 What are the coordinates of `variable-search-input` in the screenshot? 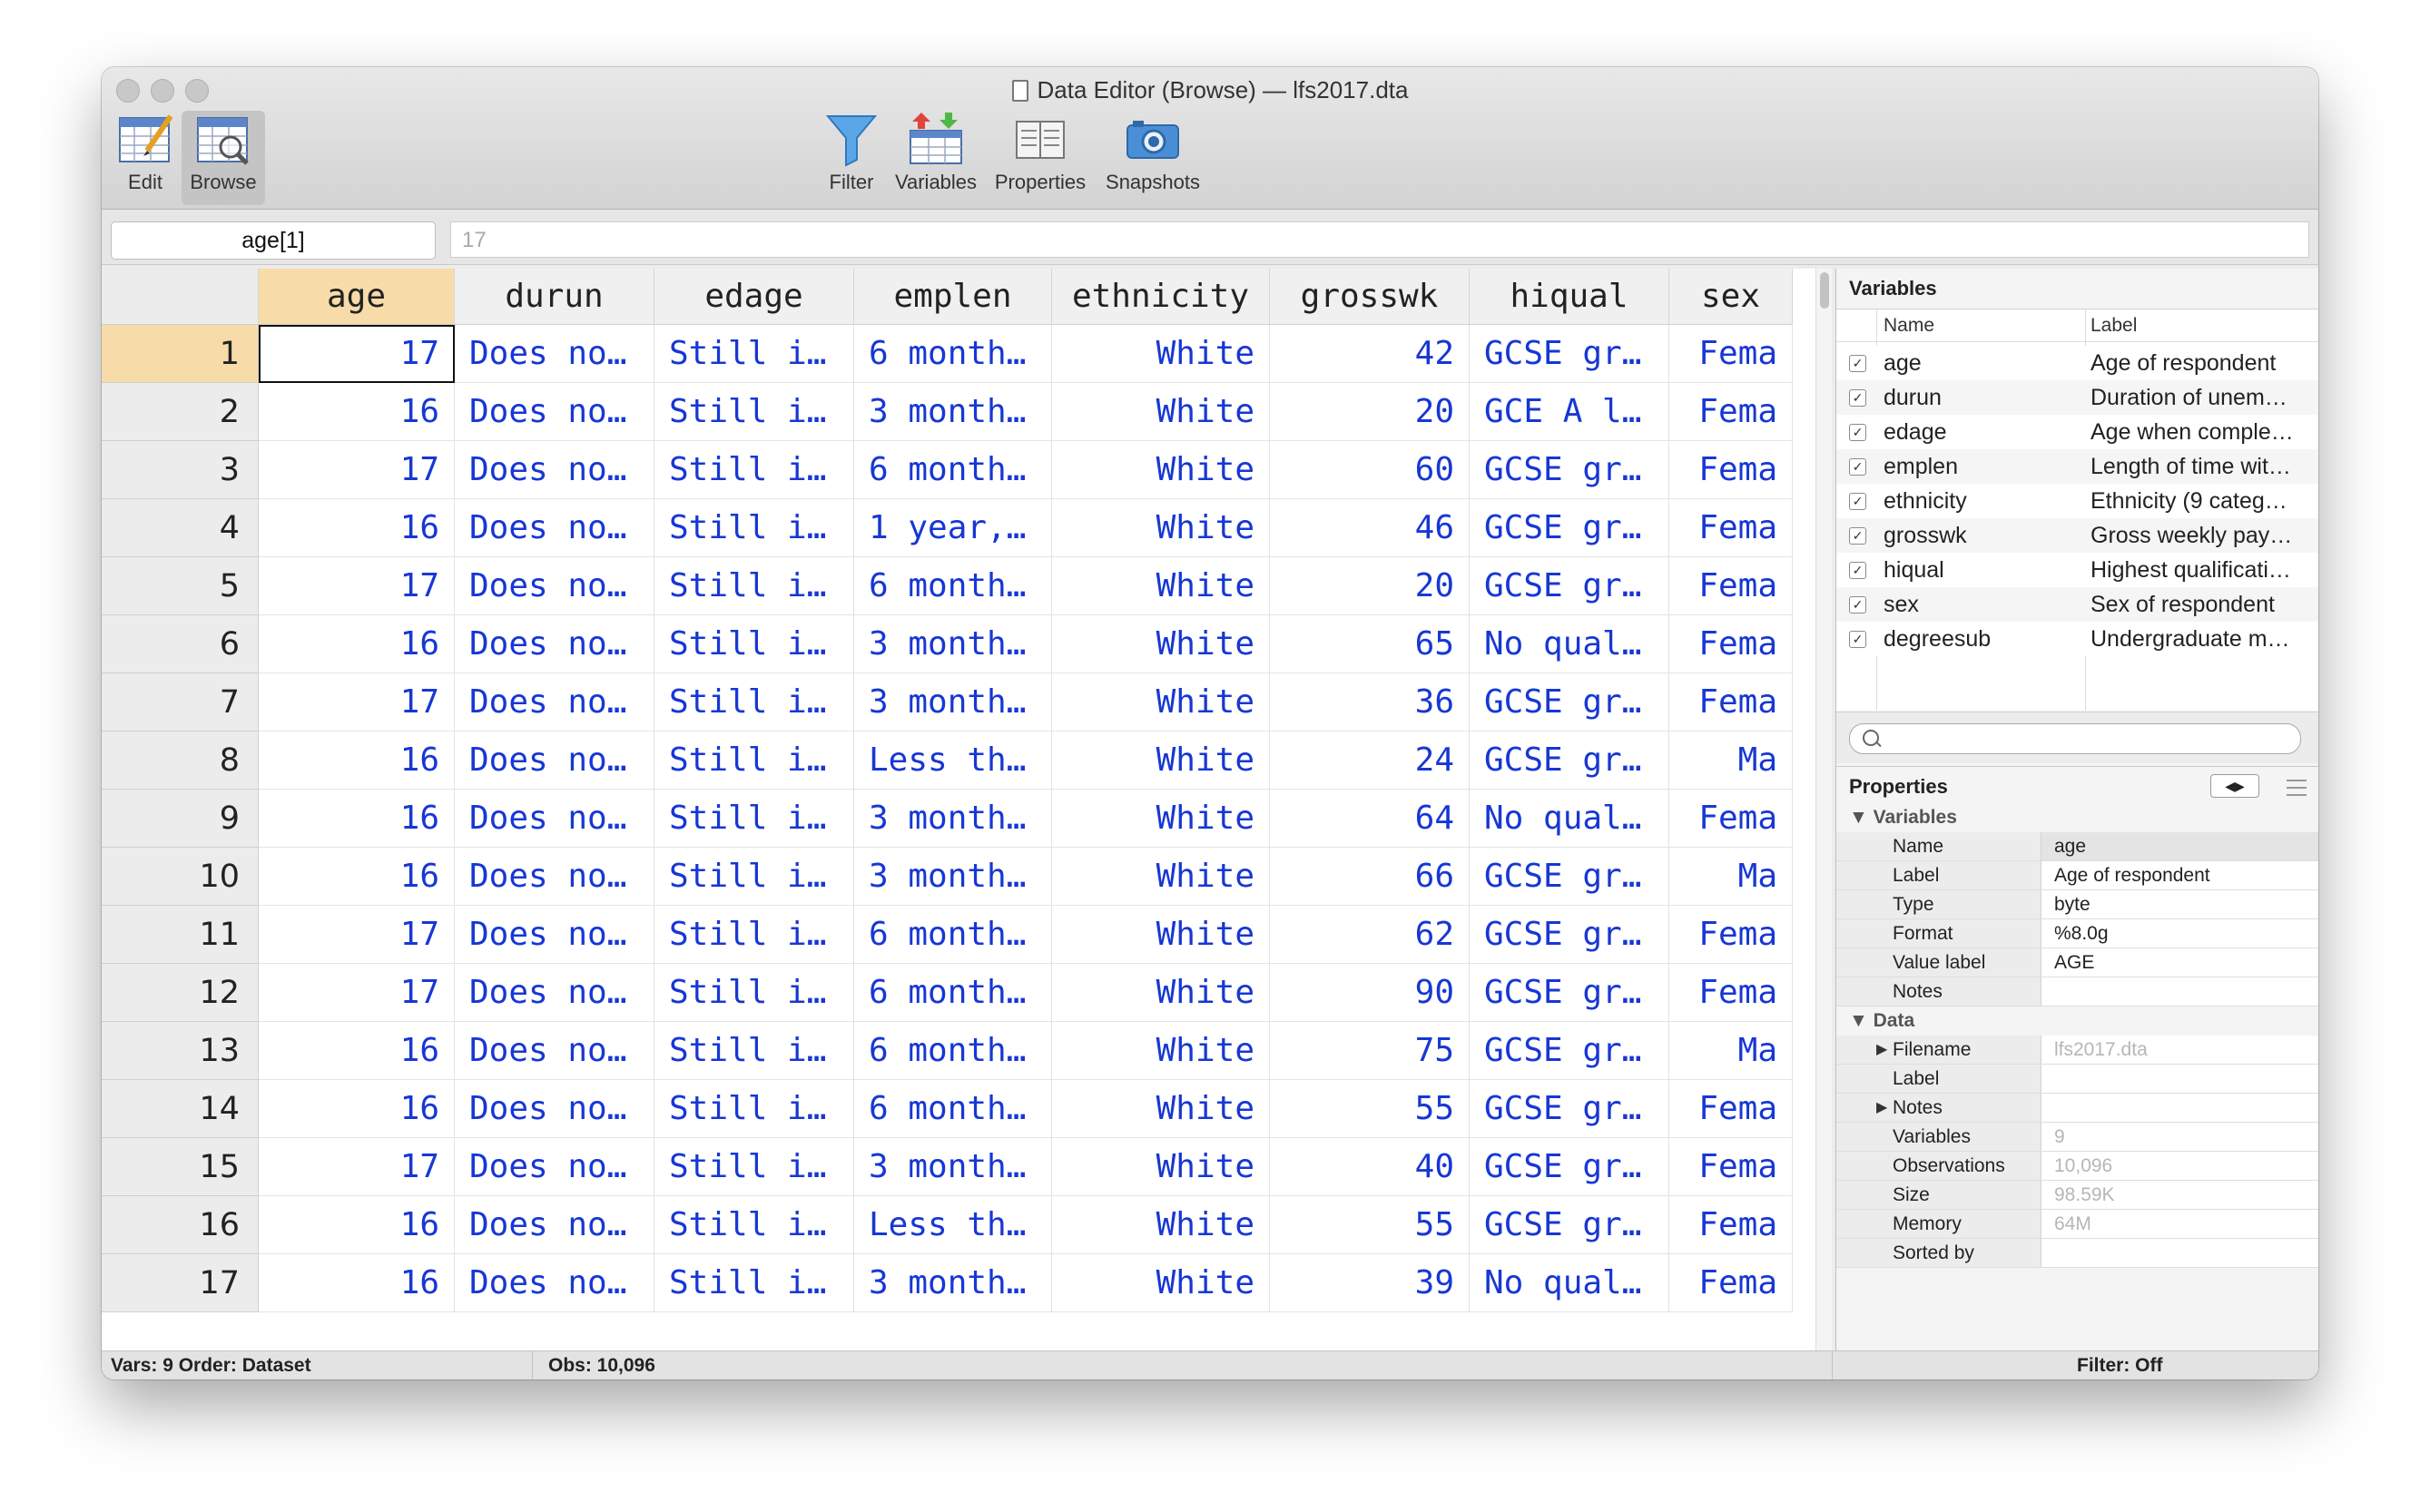 It's located at (2075, 738).